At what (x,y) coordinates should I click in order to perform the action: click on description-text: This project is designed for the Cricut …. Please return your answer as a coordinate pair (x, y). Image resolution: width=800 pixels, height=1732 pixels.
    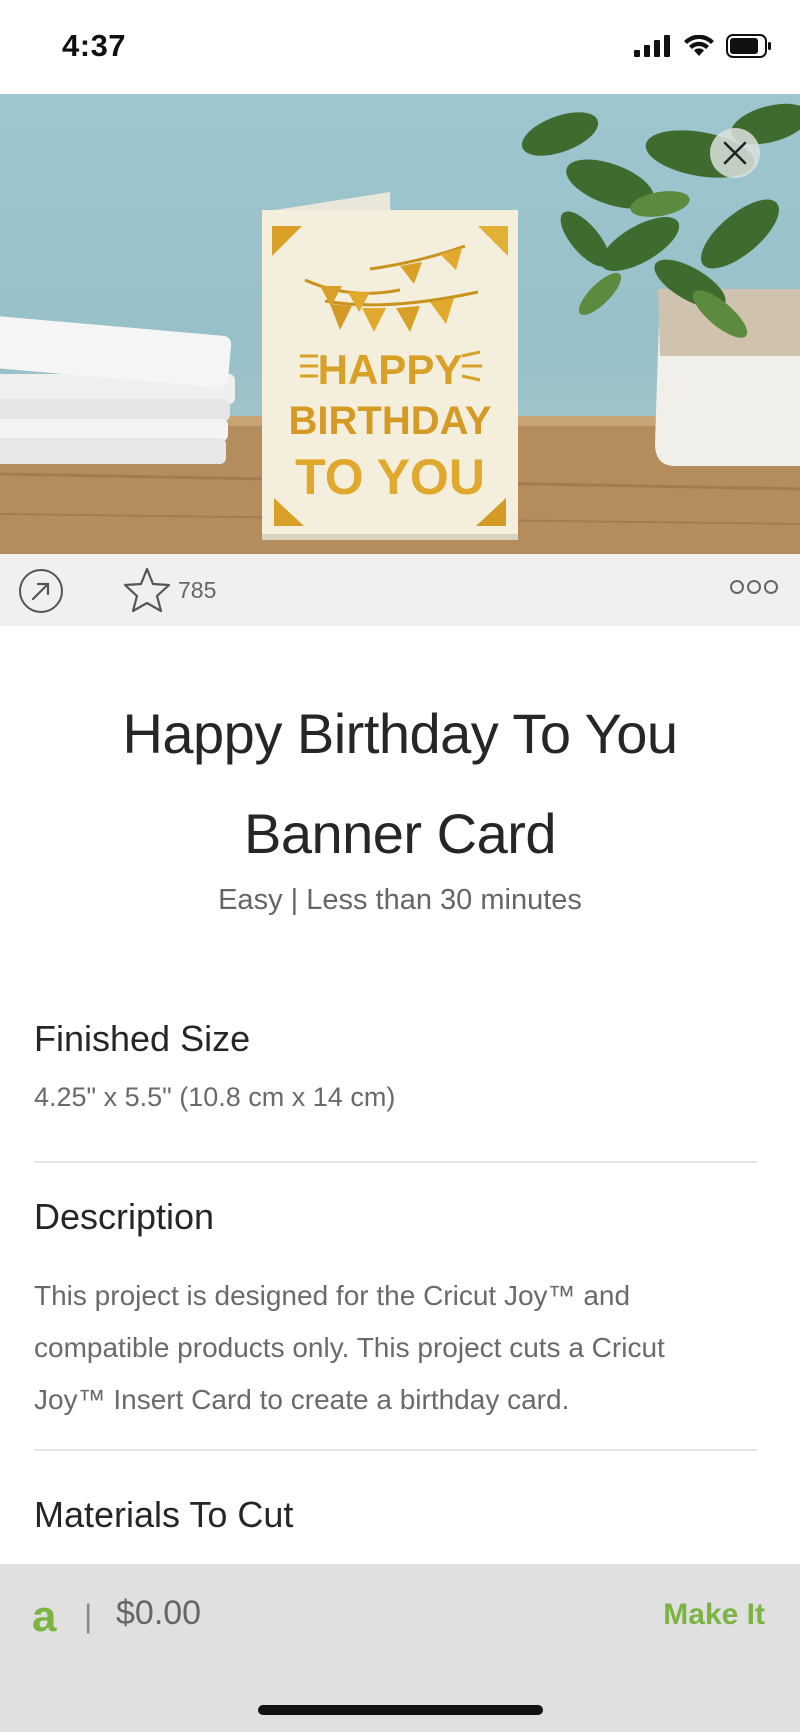
    Looking at the image, I should click on (349, 1347).